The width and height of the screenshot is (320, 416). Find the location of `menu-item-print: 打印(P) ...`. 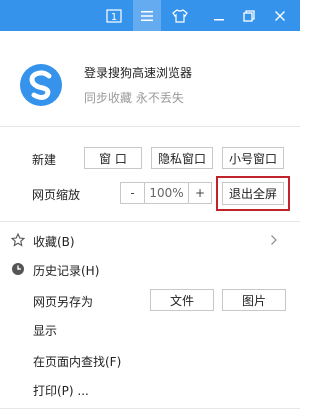

menu-item-print: 打印(P) ... is located at coordinates (61, 390).